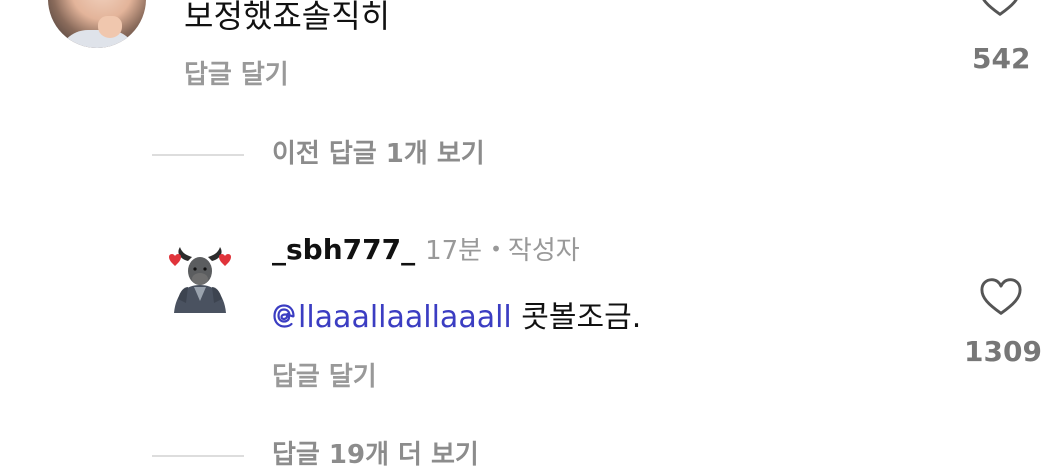 The image size is (1044, 473). I want to click on comment-body: llaaallaallaaall 콧볼조금., so click(456, 318).